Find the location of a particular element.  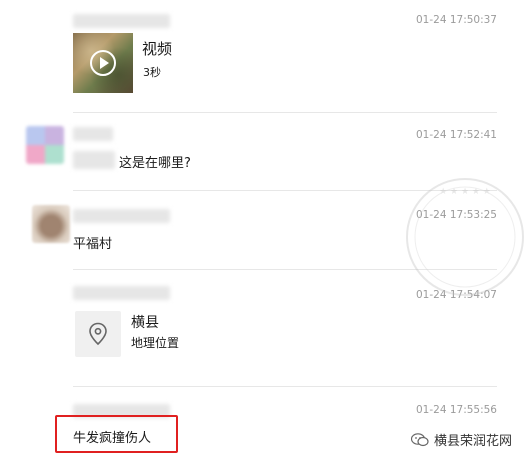

wechat-icon is located at coordinates (420, 439).